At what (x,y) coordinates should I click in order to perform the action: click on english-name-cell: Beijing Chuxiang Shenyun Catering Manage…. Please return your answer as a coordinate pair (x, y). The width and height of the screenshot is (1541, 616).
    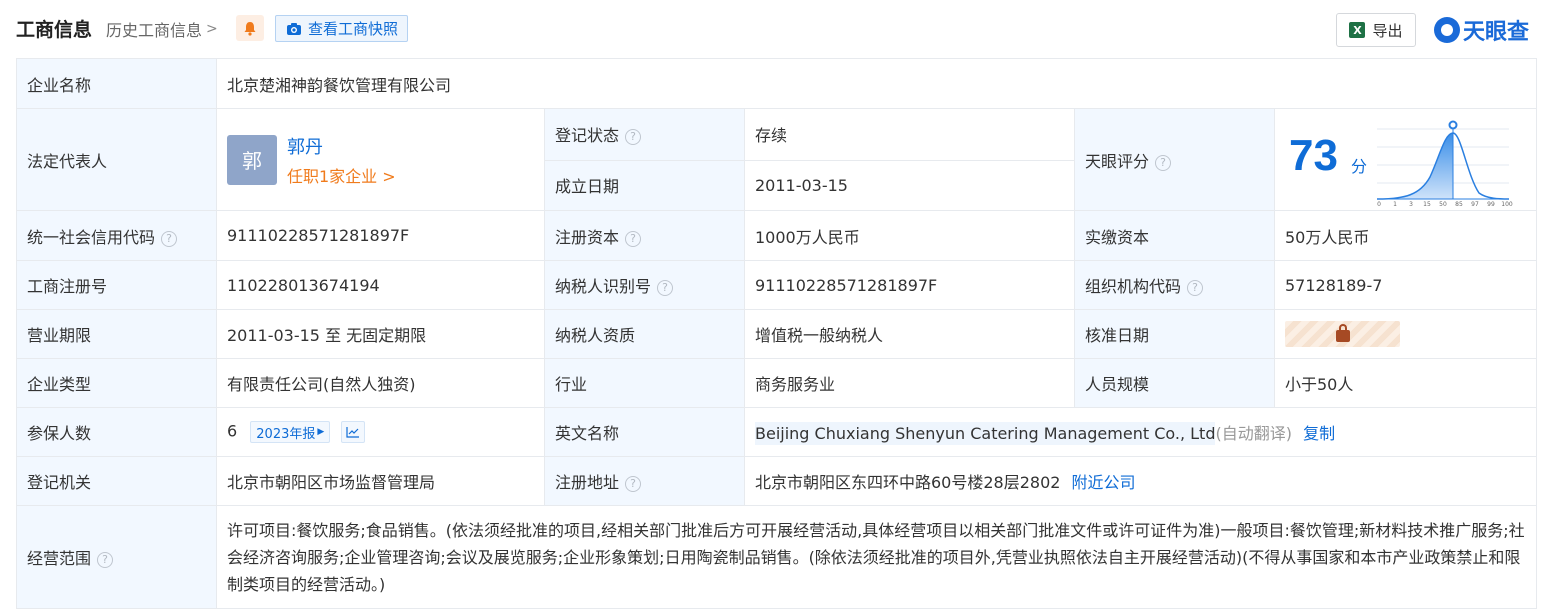
    Looking at the image, I should click on (1140, 432).